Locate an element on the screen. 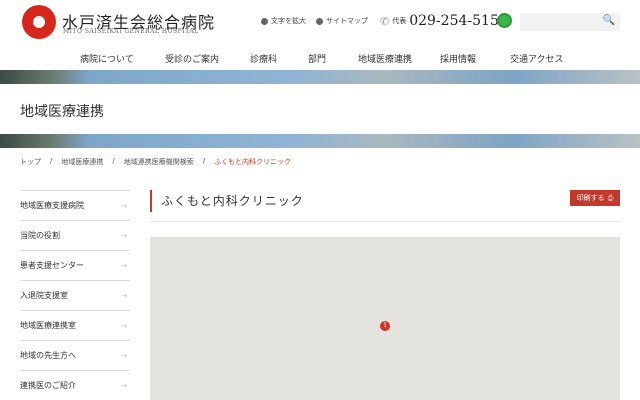 The width and height of the screenshot is (640, 400). sidebar-item: 患者支援センター → is located at coordinates (75, 265).